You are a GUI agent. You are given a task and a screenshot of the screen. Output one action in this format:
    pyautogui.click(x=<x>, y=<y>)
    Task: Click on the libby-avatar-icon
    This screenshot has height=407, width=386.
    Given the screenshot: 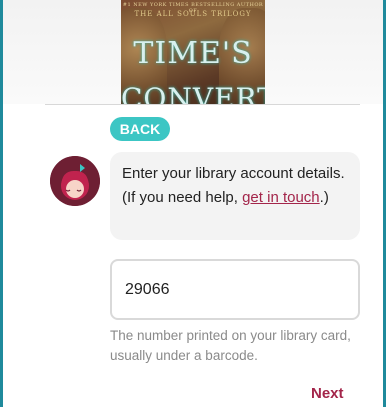 What is the action you would take?
    pyautogui.click(x=75, y=181)
    